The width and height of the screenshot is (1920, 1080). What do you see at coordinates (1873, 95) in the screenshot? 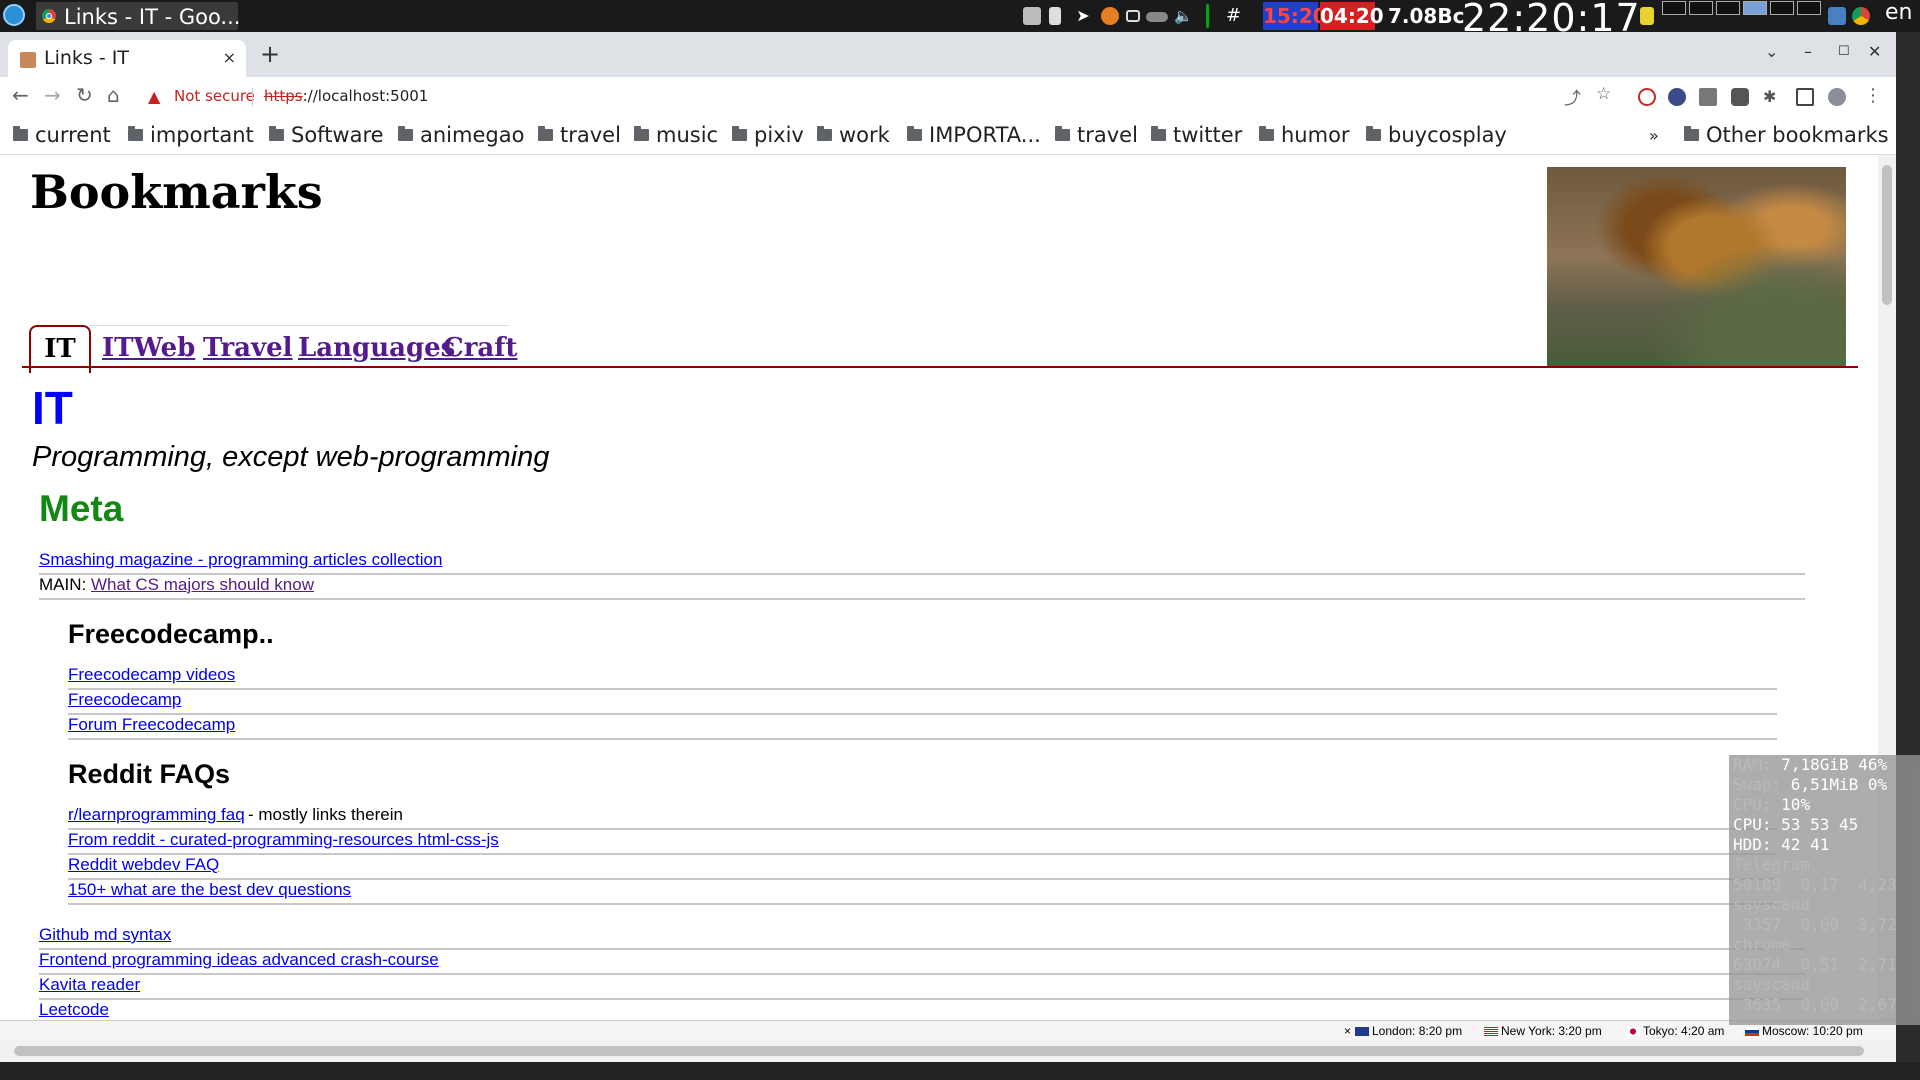
I see `menu-kebab-icon: ⋮` at bounding box center [1873, 95].